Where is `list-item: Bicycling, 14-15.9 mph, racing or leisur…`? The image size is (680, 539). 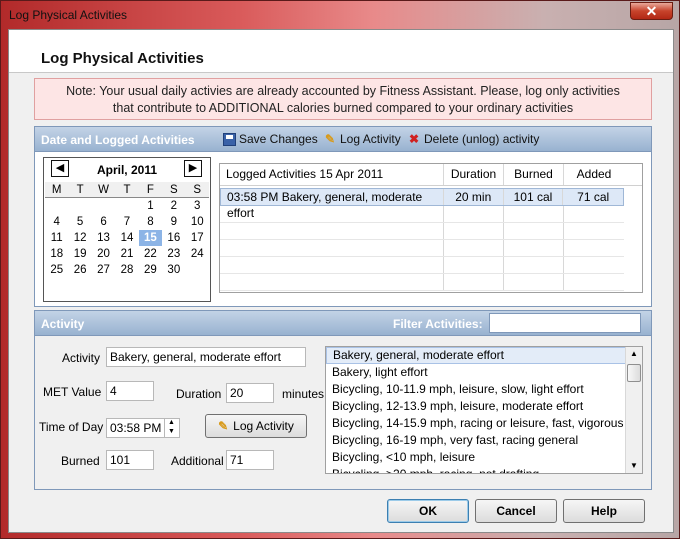 list-item: Bicycling, 14-15.9 mph, racing or leisur… is located at coordinates (476, 423).